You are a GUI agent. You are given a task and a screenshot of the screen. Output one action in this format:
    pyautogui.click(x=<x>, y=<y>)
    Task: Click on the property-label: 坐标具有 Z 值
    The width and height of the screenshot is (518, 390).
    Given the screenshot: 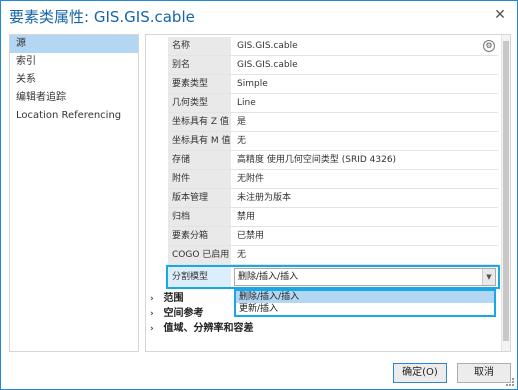 What is the action you would take?
    pyautogui.click(x=199, y=122)
    